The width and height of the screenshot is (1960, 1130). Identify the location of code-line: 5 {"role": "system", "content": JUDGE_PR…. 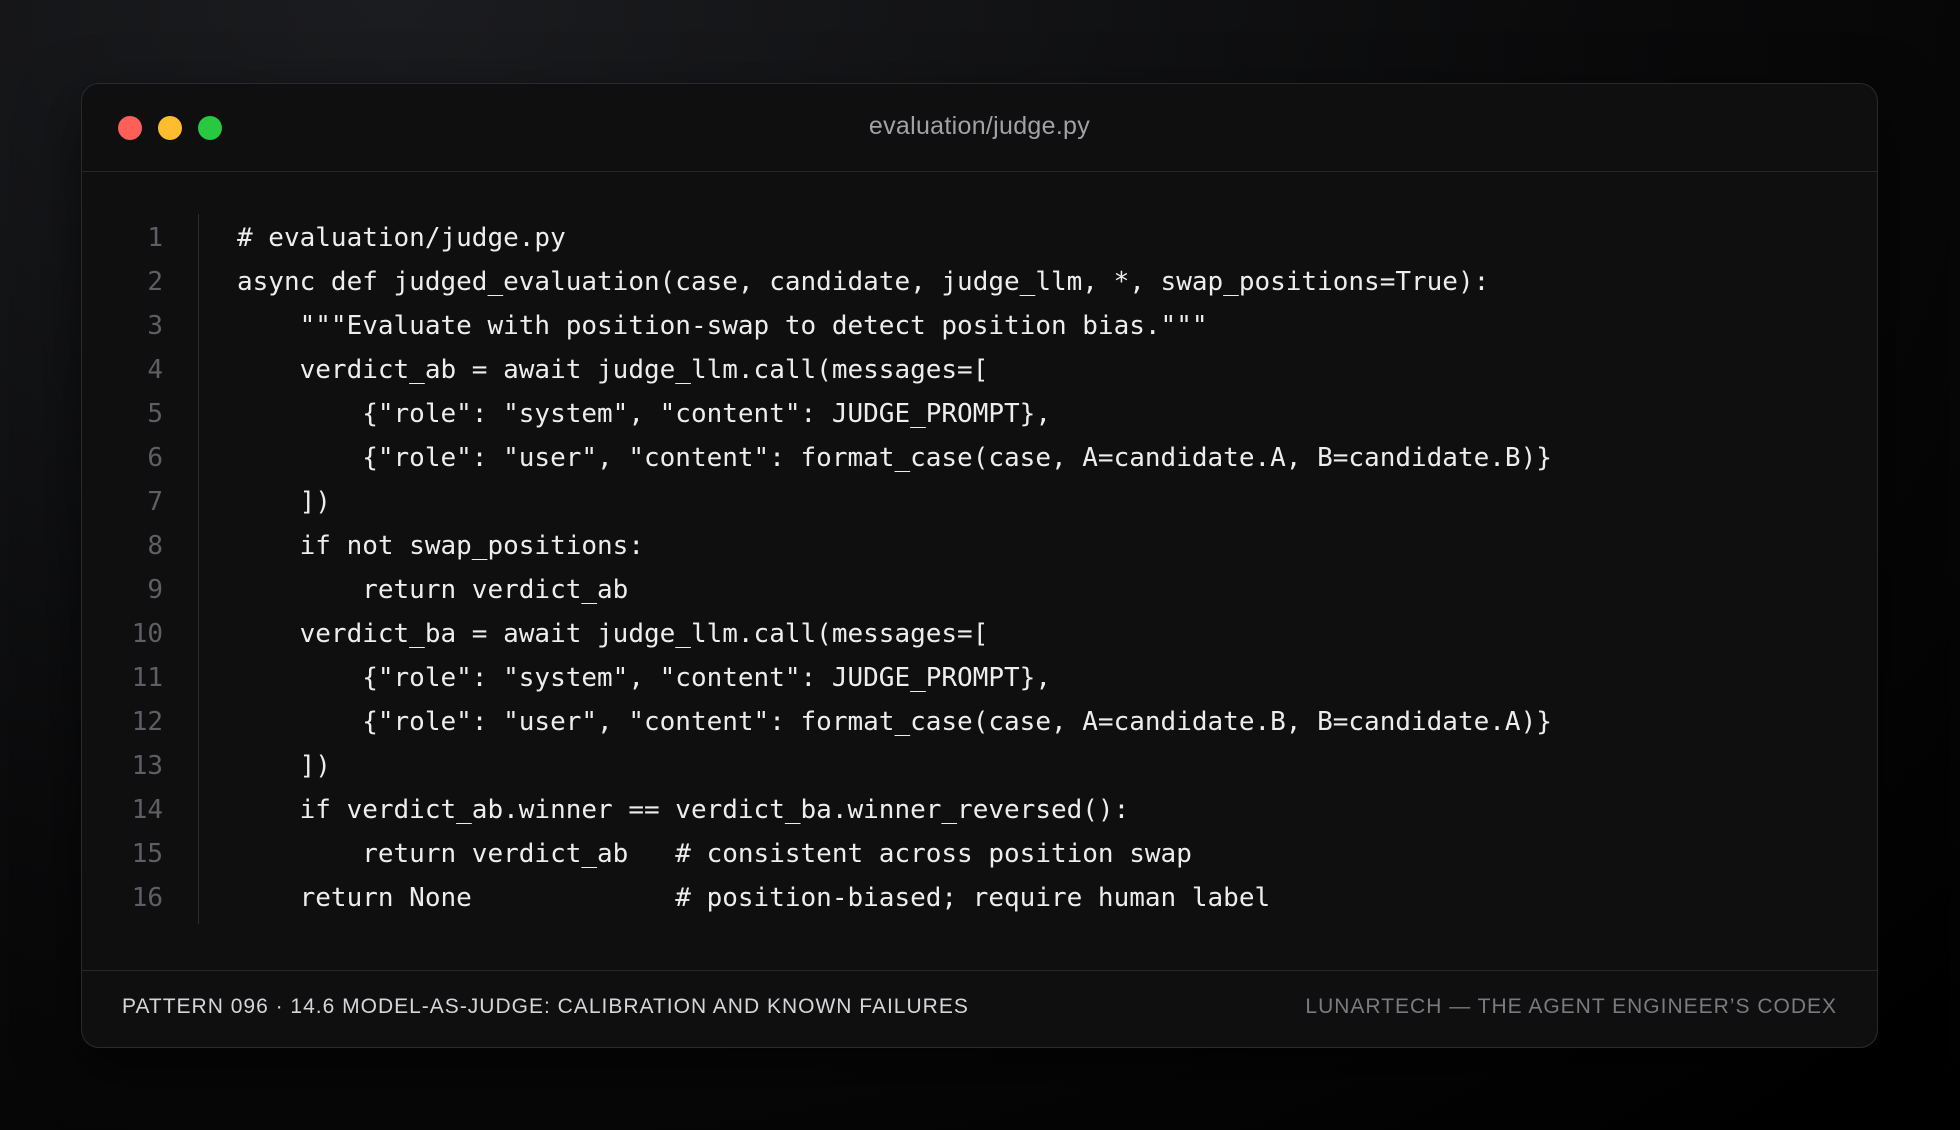
(979, 414).